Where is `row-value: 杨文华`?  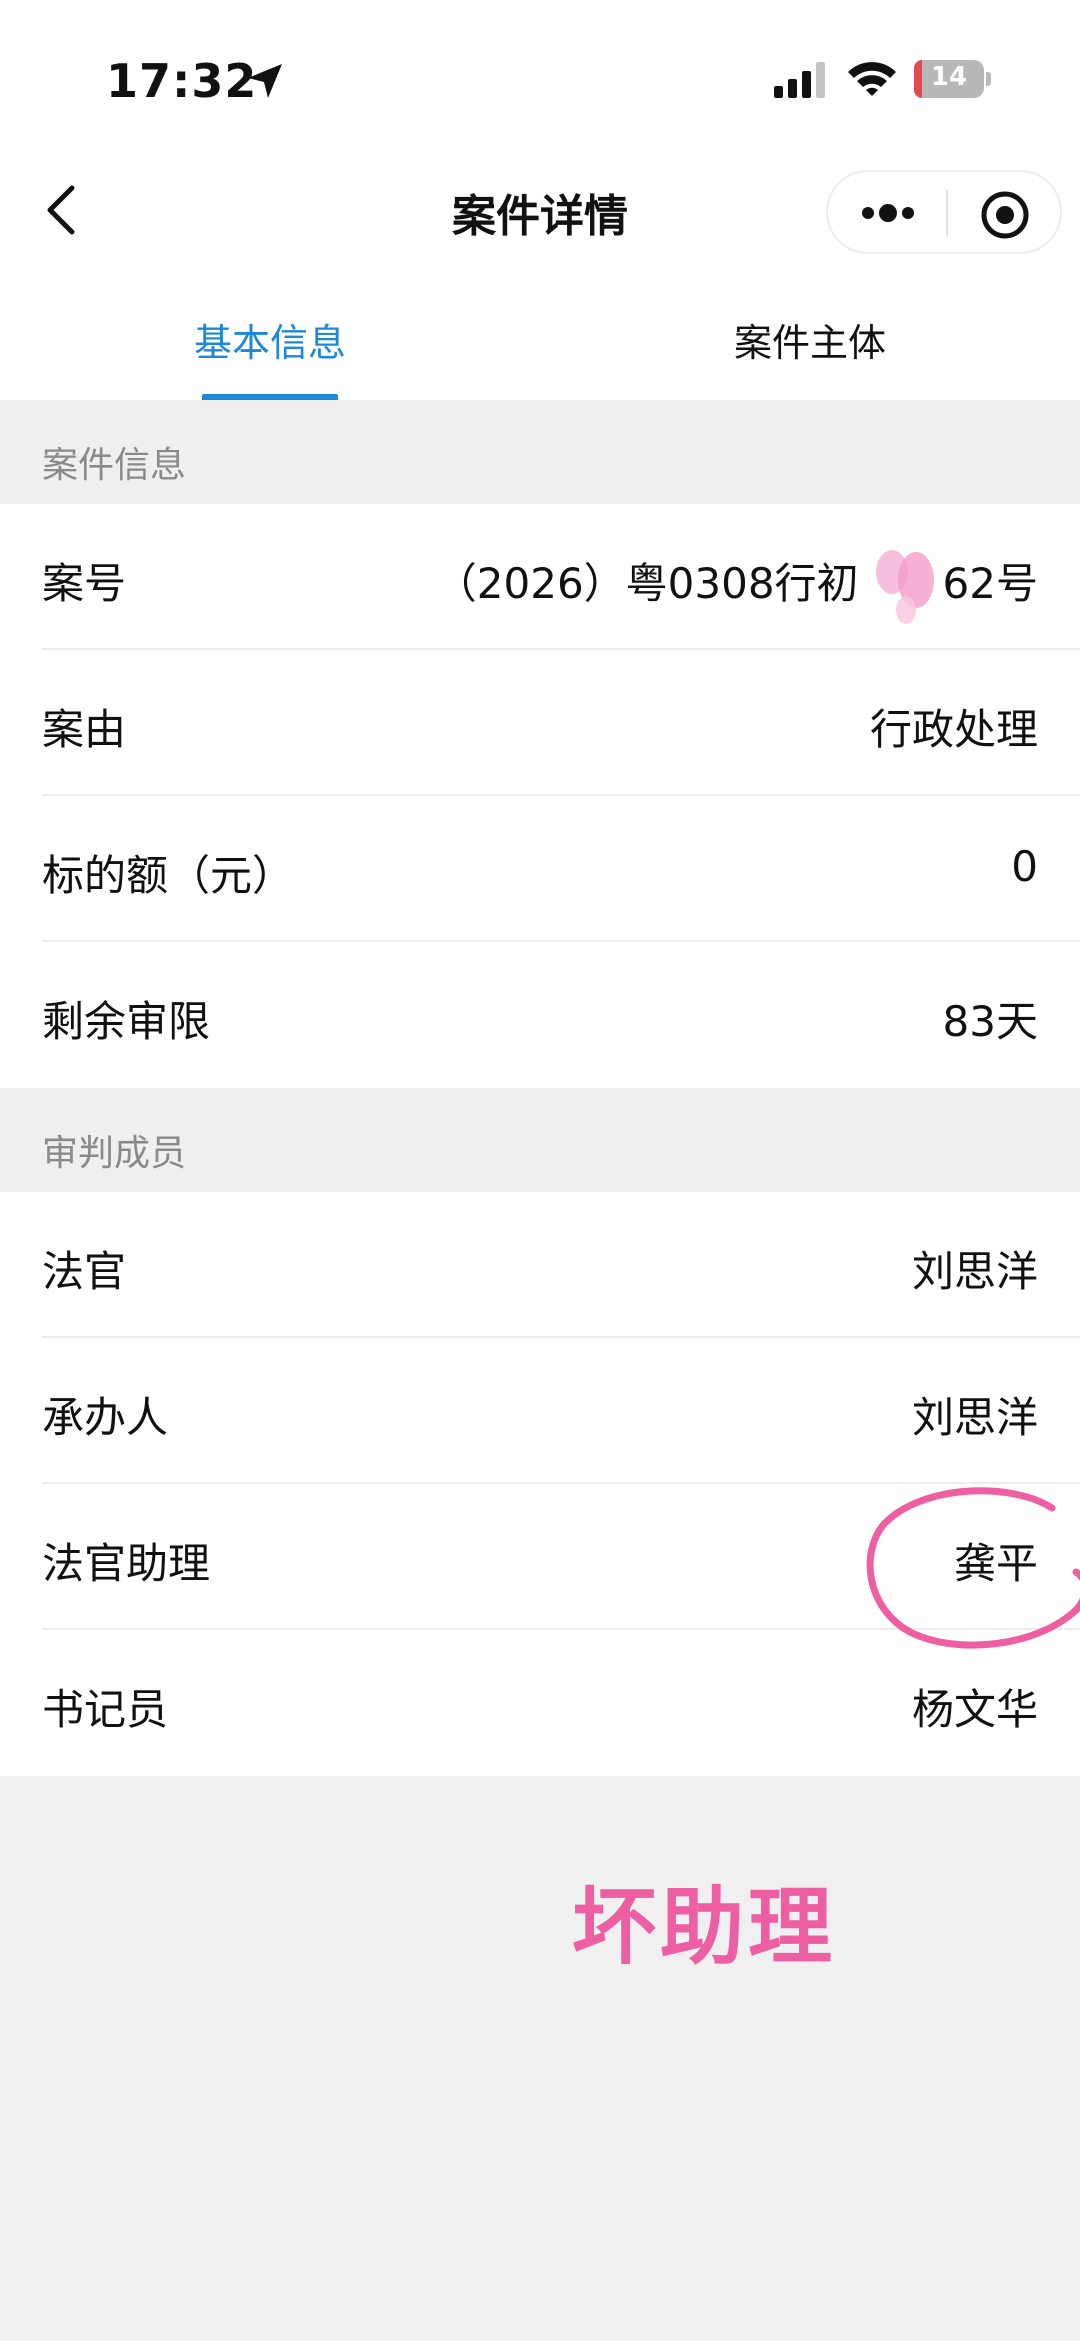
row-value: 杨文华 is located at coordinates (974, 1709).